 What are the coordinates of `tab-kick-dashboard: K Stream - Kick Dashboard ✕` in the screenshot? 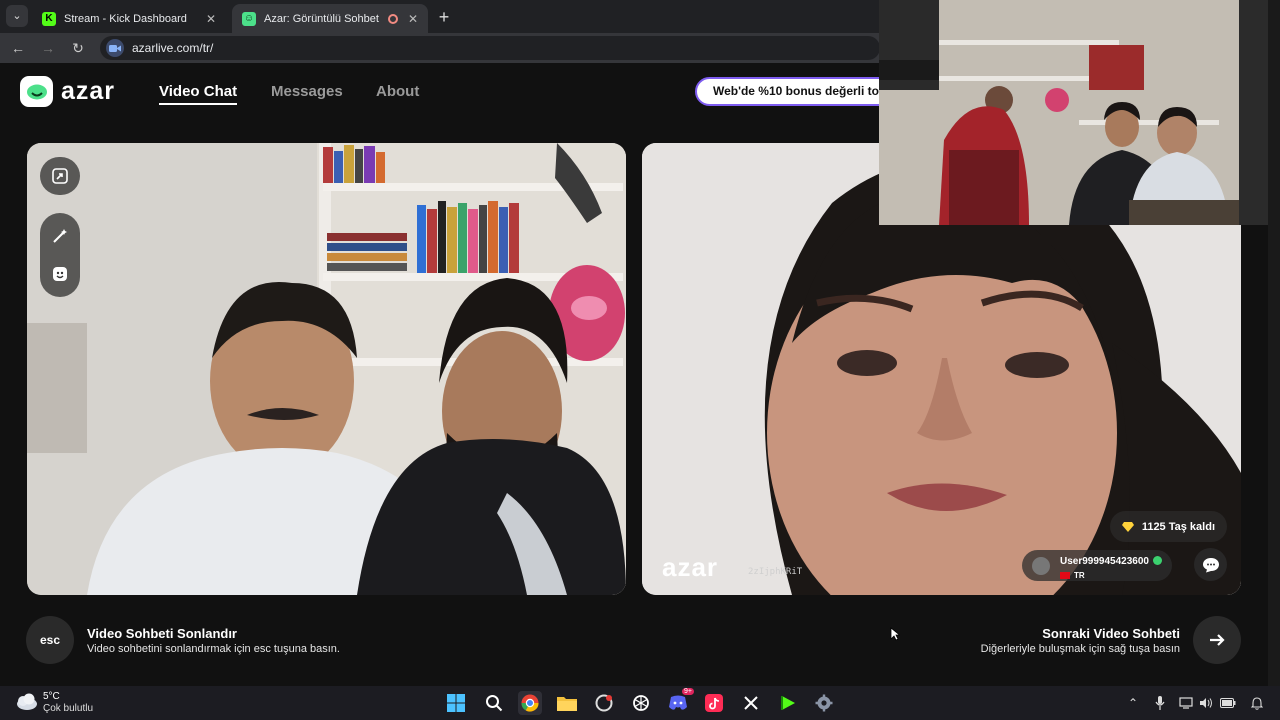 It's located at (129, 18).